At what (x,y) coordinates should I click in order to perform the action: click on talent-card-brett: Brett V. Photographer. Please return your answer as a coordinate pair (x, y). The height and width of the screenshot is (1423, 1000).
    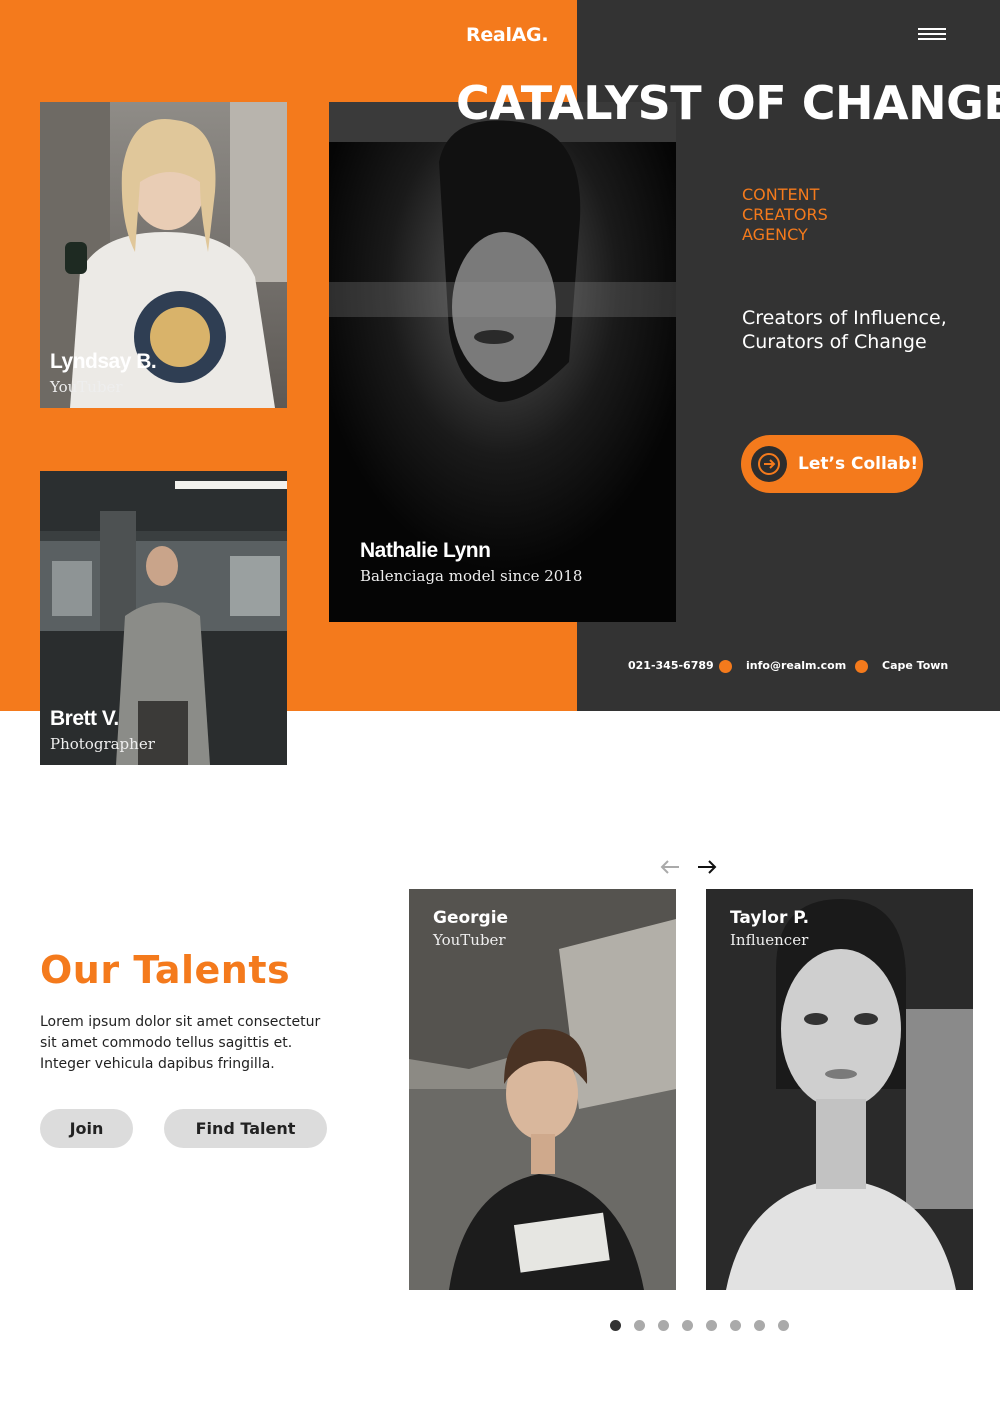
    Looking at the image, I should click on (163, 618).